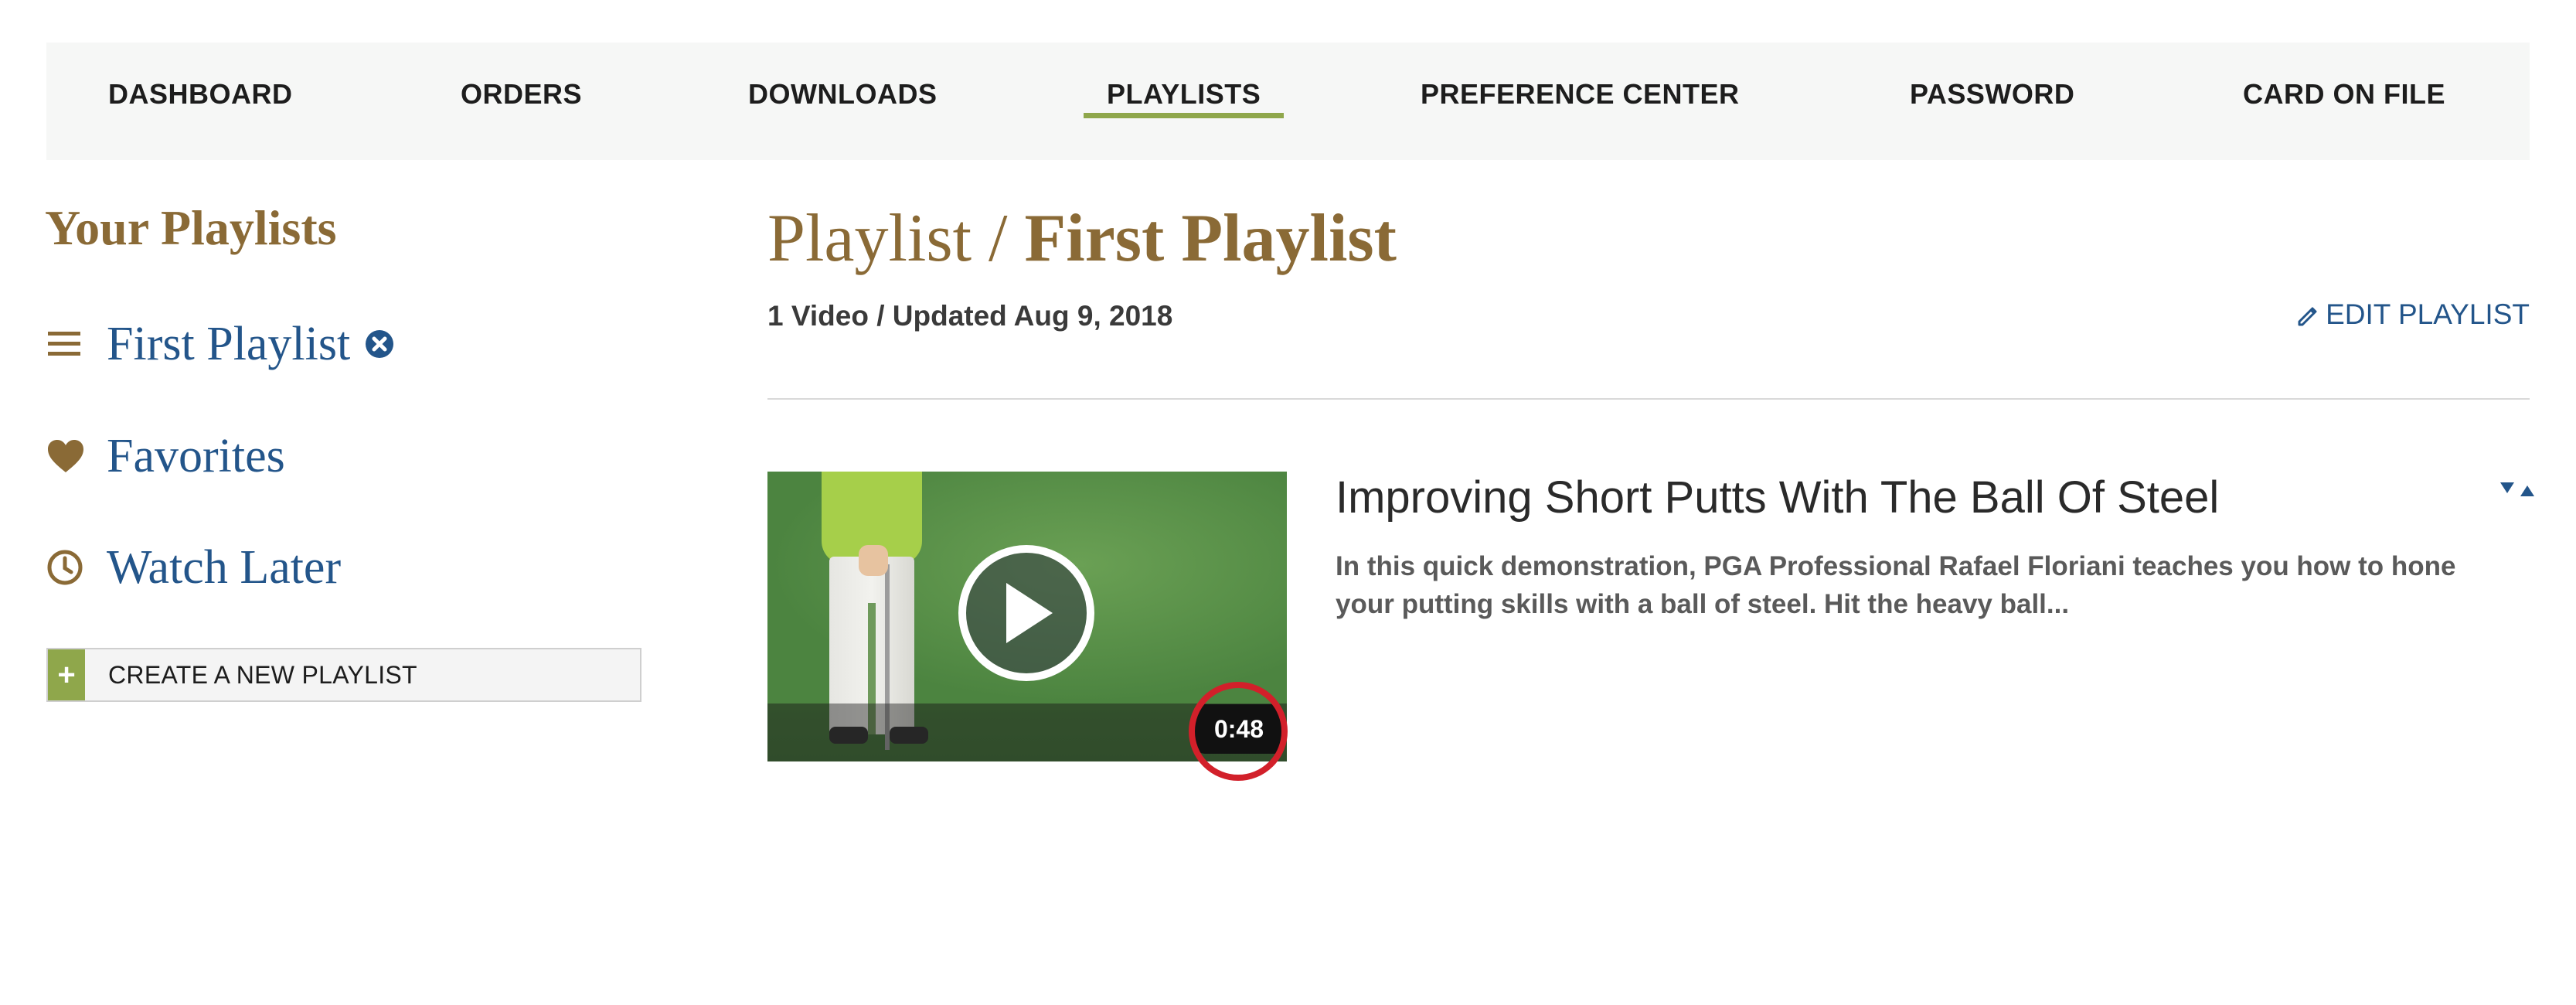  I want to click on nav-card-on-file: CARD ON FILE, so click(2344, 102).